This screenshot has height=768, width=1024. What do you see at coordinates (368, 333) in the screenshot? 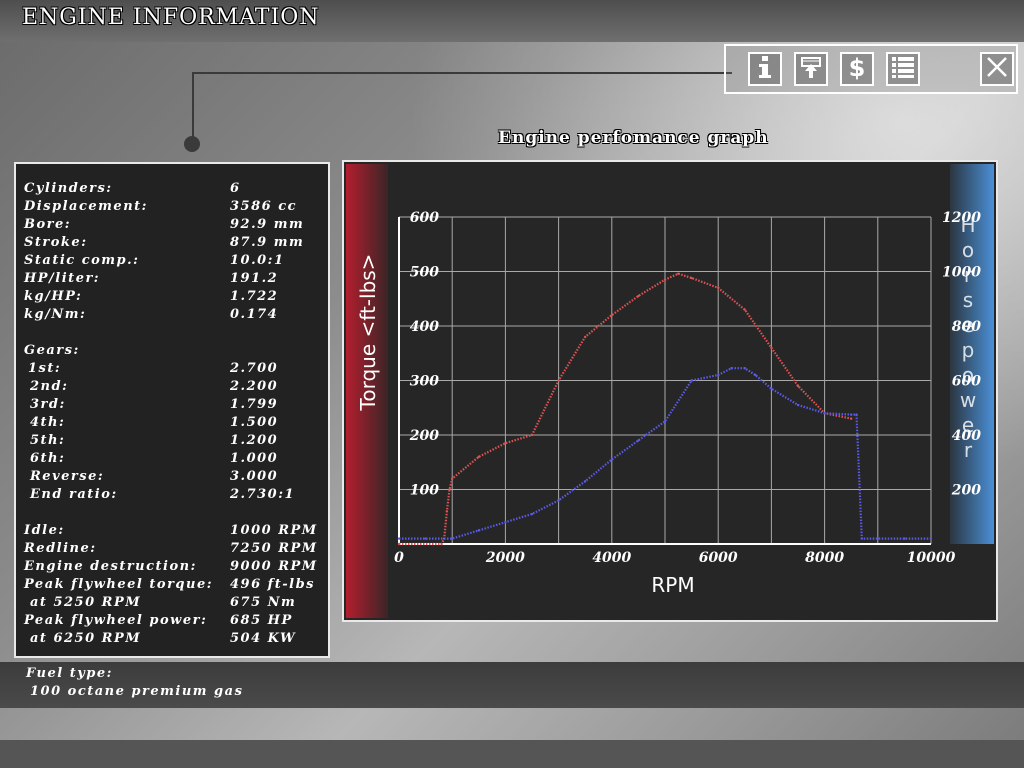
I see `y-axis-title: Torque <ft-lbs>` at bounding box center [368, 333].